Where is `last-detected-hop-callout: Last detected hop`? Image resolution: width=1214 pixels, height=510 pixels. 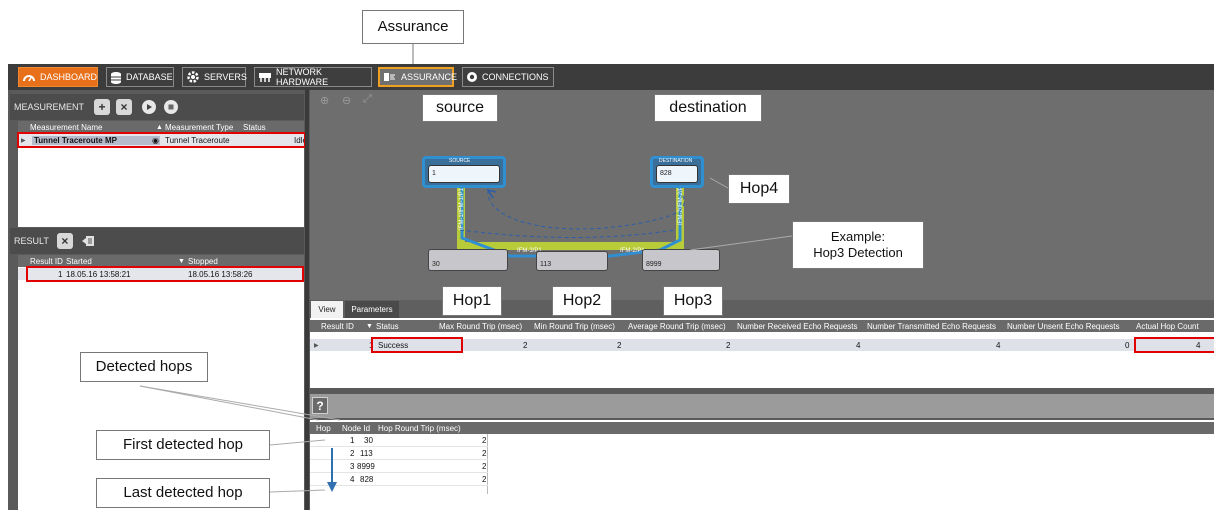 last-detected-hop-callout: Last detected hop is located at coordinates (183, 493).